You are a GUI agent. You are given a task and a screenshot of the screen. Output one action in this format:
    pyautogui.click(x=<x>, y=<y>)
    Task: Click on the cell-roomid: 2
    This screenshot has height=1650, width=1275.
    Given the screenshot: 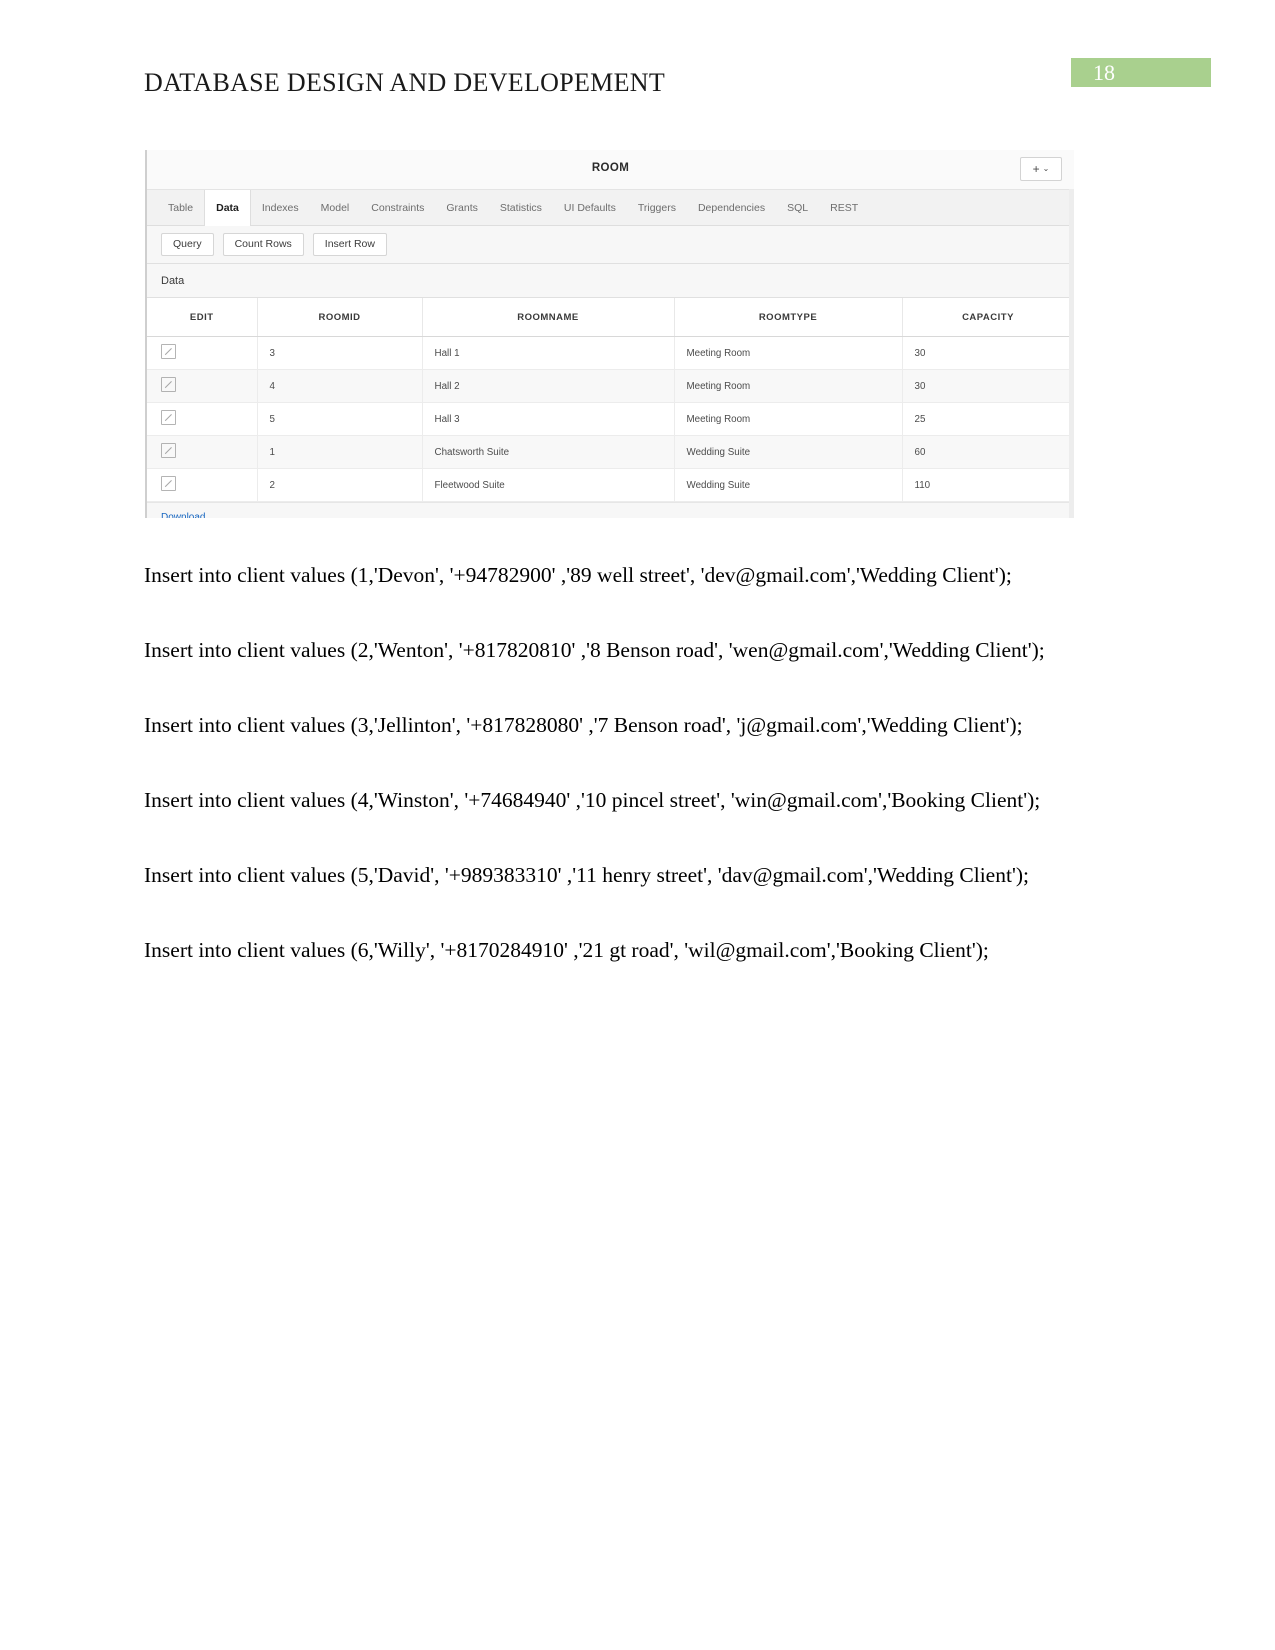 What is the action you would take?
    pyautogui.click(x=340, y=485)
    